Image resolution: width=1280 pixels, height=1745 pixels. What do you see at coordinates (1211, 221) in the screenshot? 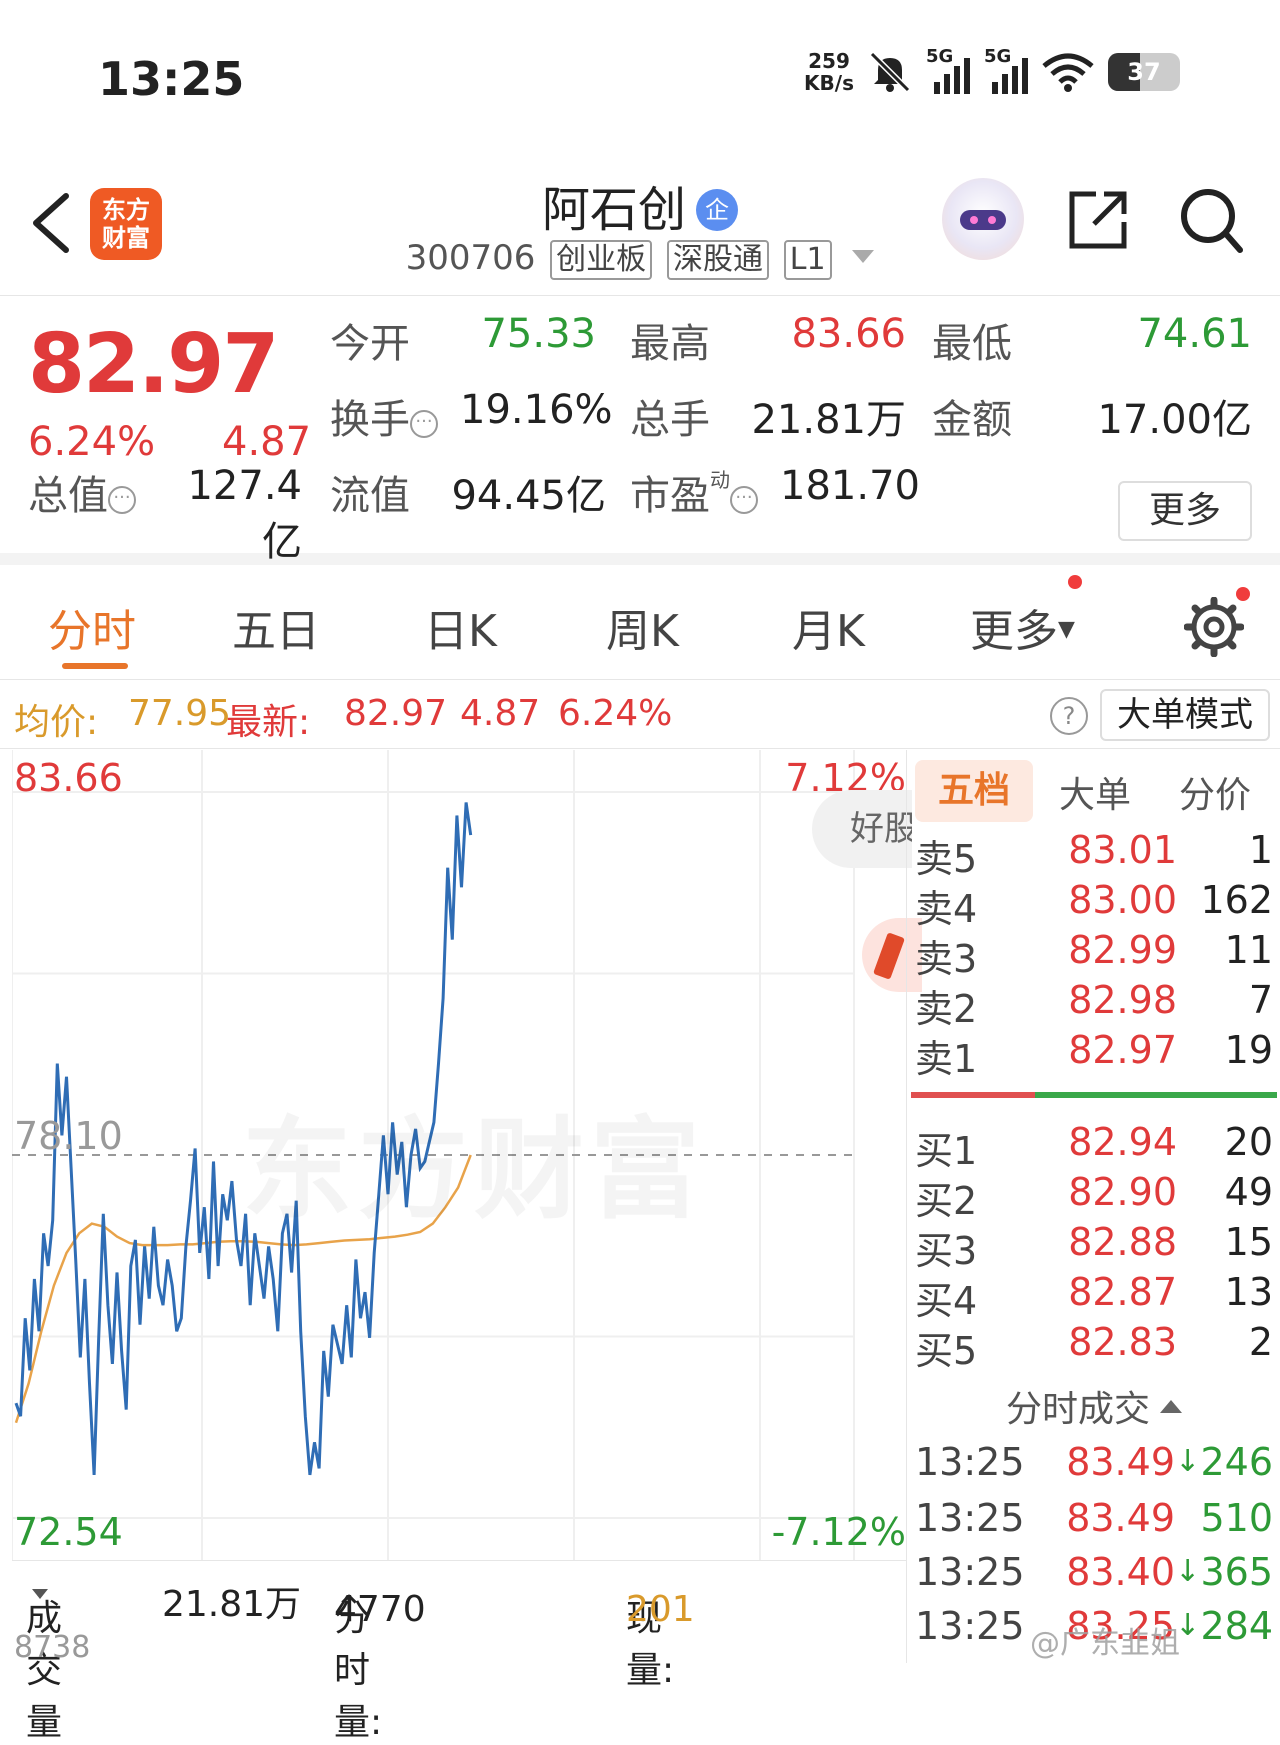
I see `search-icon` at bounding box center [1211, 221].